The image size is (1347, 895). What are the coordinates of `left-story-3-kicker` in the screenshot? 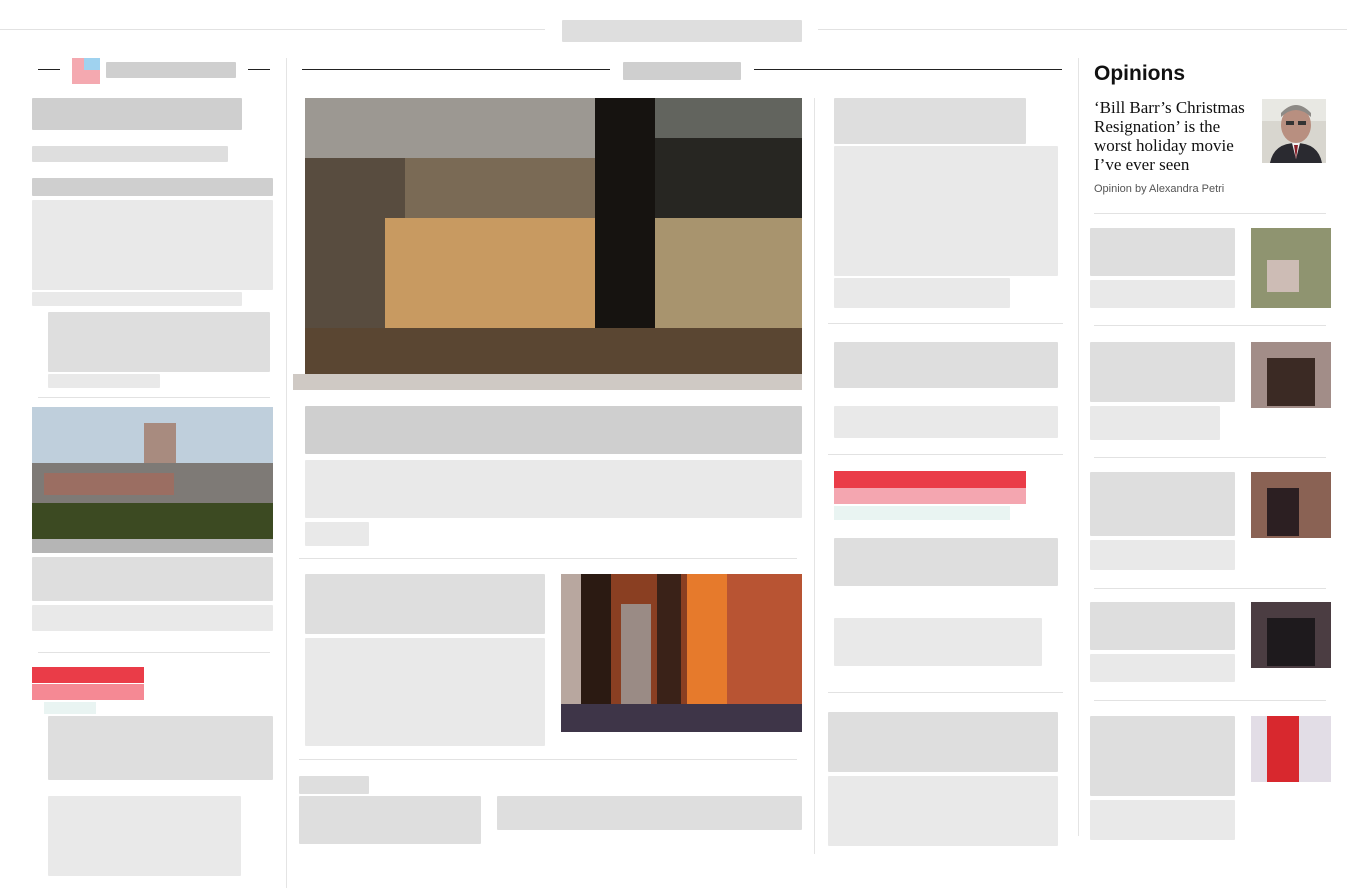 It's located at (70, 708).